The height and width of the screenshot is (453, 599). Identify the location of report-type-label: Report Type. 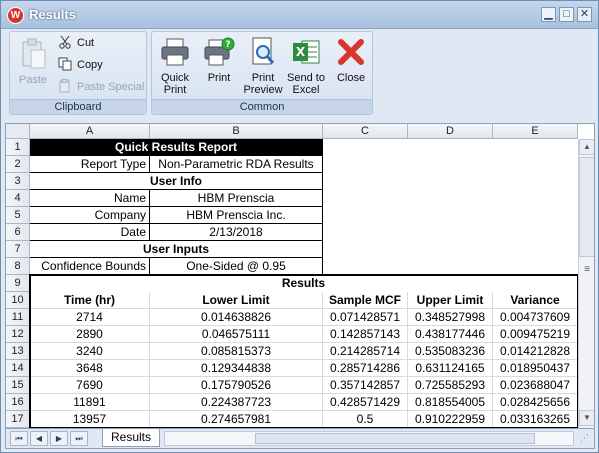
(90, 164).